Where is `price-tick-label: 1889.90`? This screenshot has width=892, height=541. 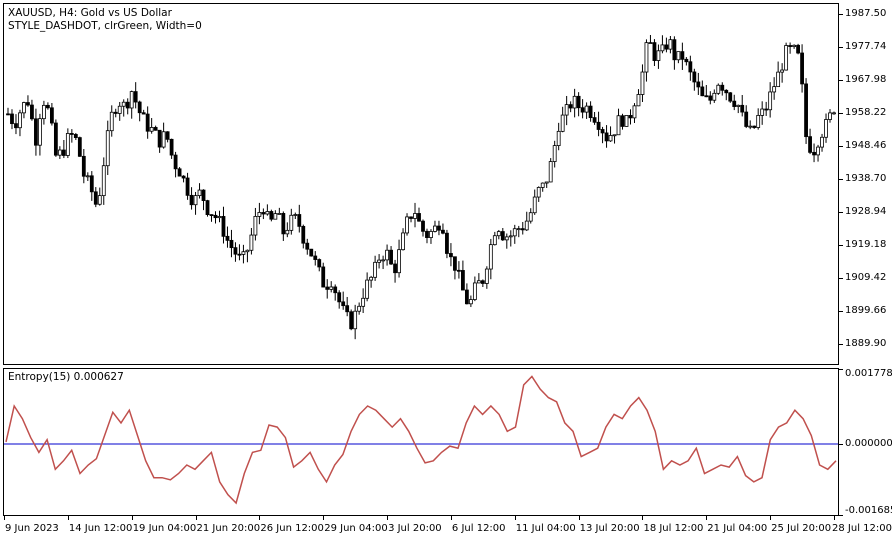
price-tick-label: 1889.90 is located at coordinates (866, 344).